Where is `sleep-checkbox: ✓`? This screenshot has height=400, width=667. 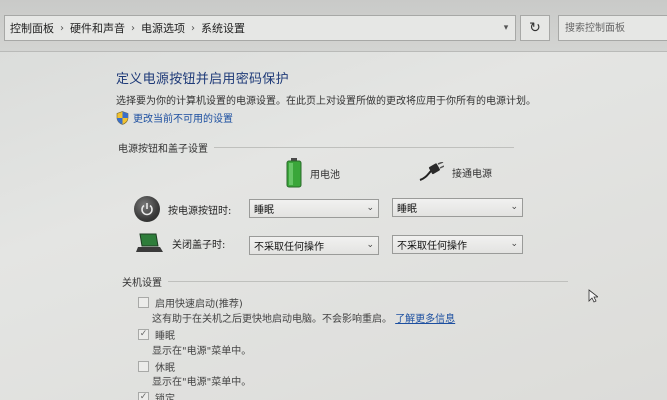 sleep-checkbox: ✓ is located at coordinates (143, 334).